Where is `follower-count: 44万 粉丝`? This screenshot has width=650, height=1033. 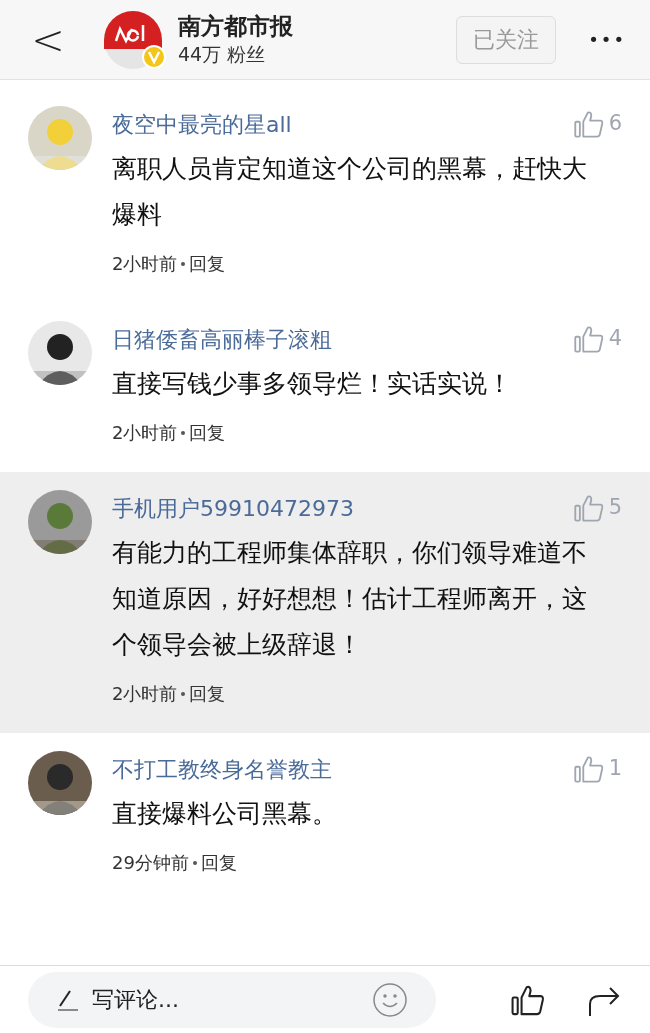
follower-count: 44万 粉丝 is located at coordinates (222, 54).